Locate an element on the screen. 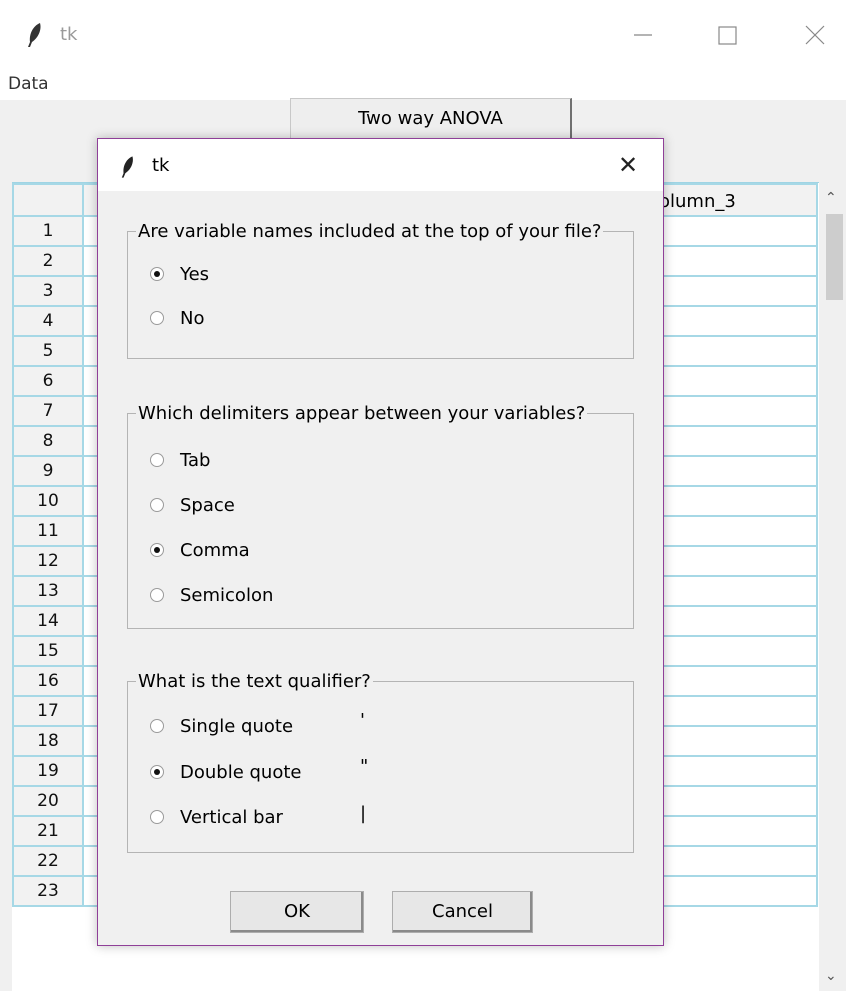 The image size is (846, 991). dialog-title: tk is located at coordinates (161, 165).